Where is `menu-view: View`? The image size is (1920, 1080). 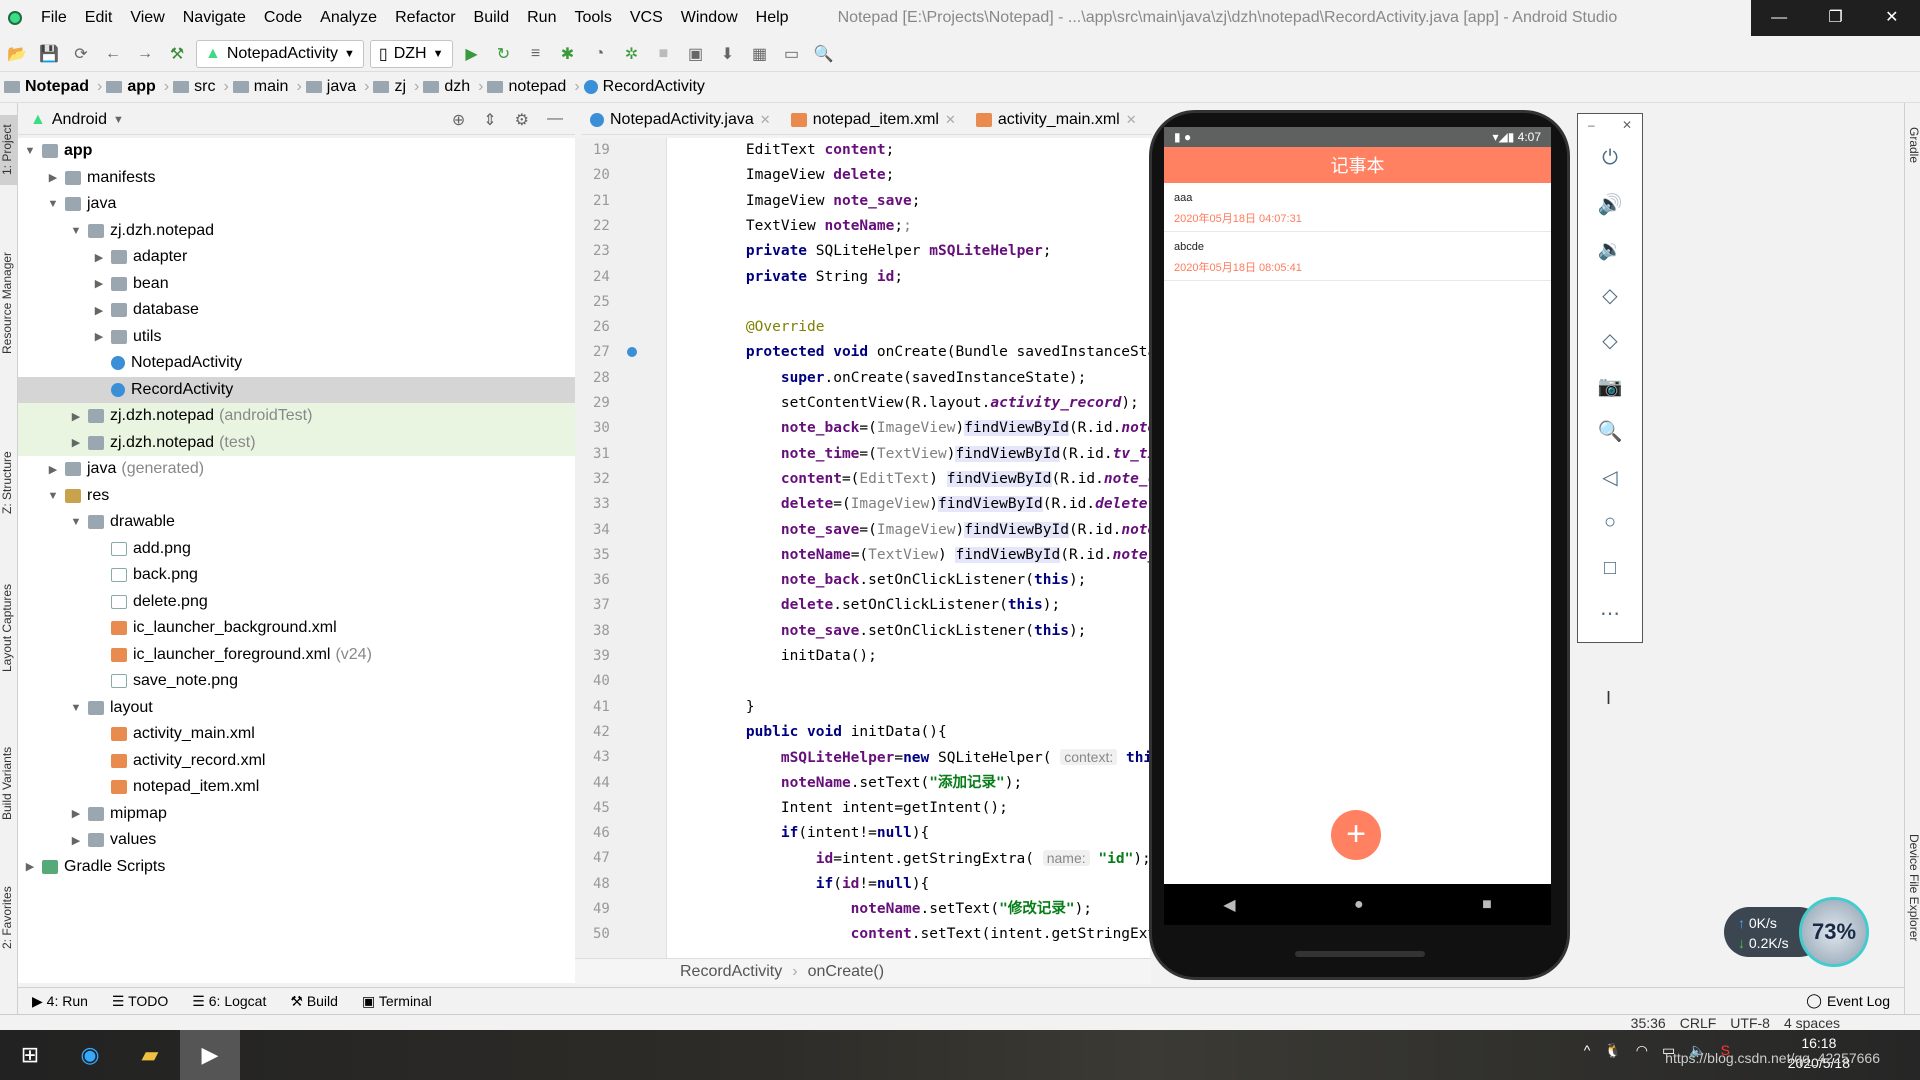 menu-view: View is located at coordinates (147, 18).